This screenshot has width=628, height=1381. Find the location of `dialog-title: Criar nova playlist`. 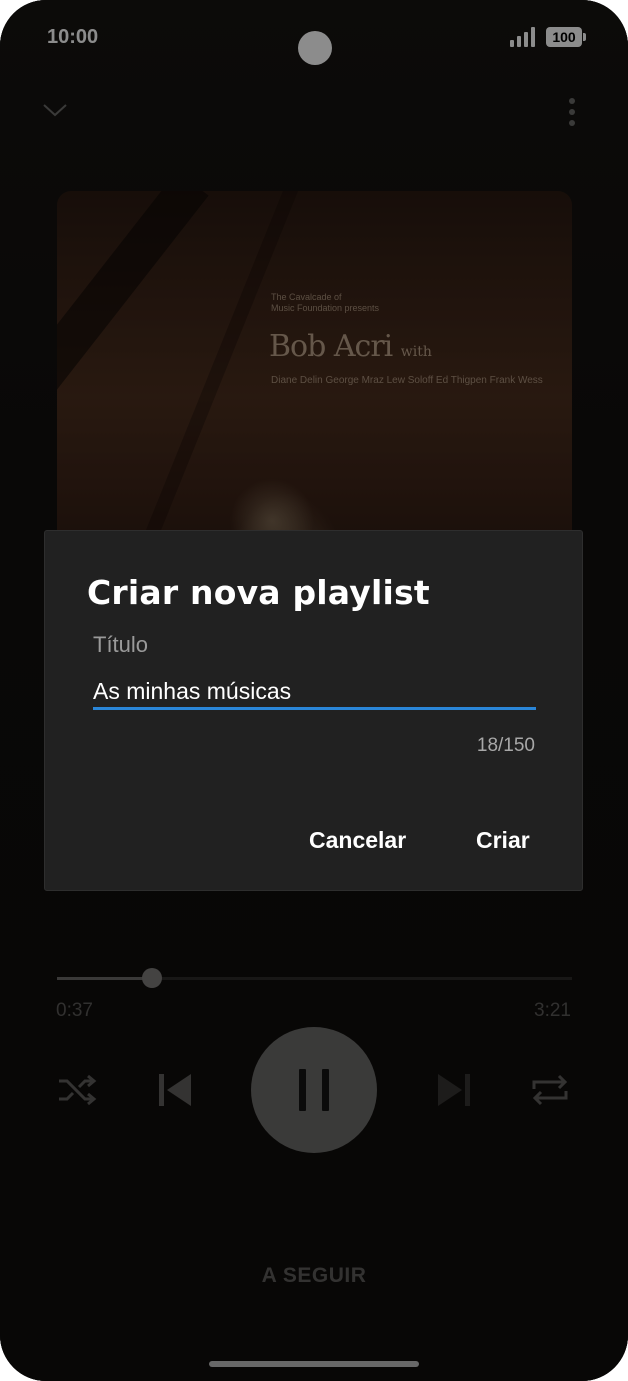

dialog-title: Criar nova playlist is located at coordinates (258, 592).